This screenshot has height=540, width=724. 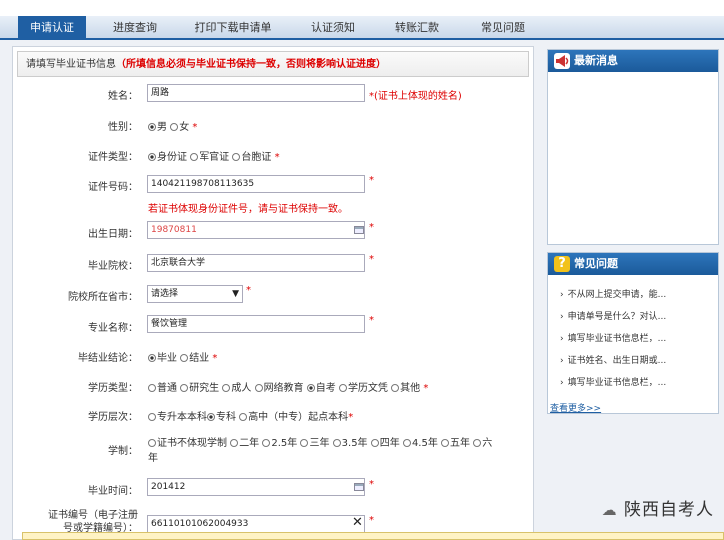 I want to click on cert-number-label-line1: 证书编号（电子注册, so click(x=93, y=515).